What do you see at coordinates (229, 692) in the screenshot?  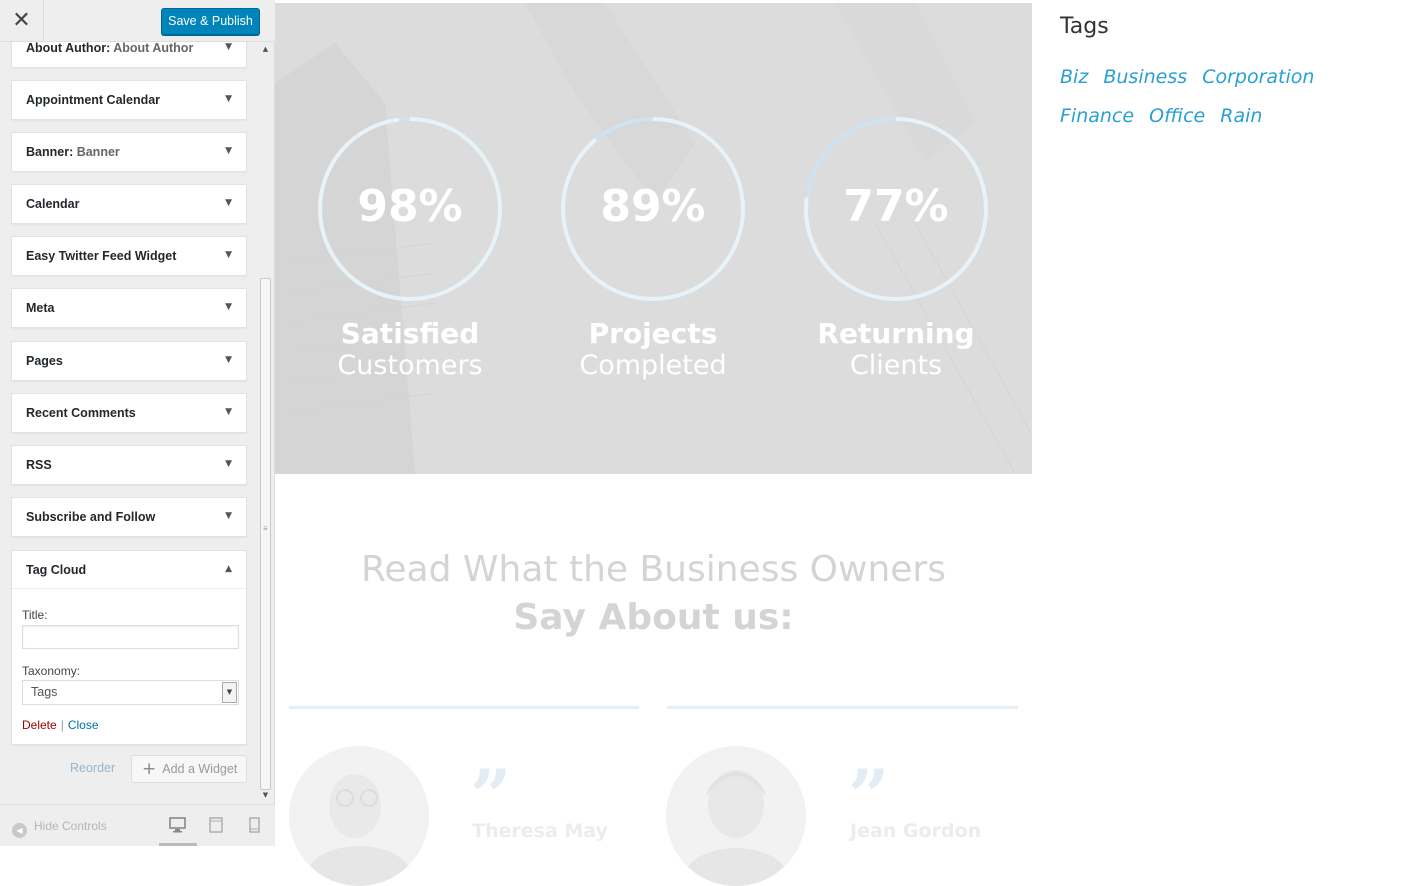 I see `chevron-down-icon: ▼` at bounding box center [229, 692].